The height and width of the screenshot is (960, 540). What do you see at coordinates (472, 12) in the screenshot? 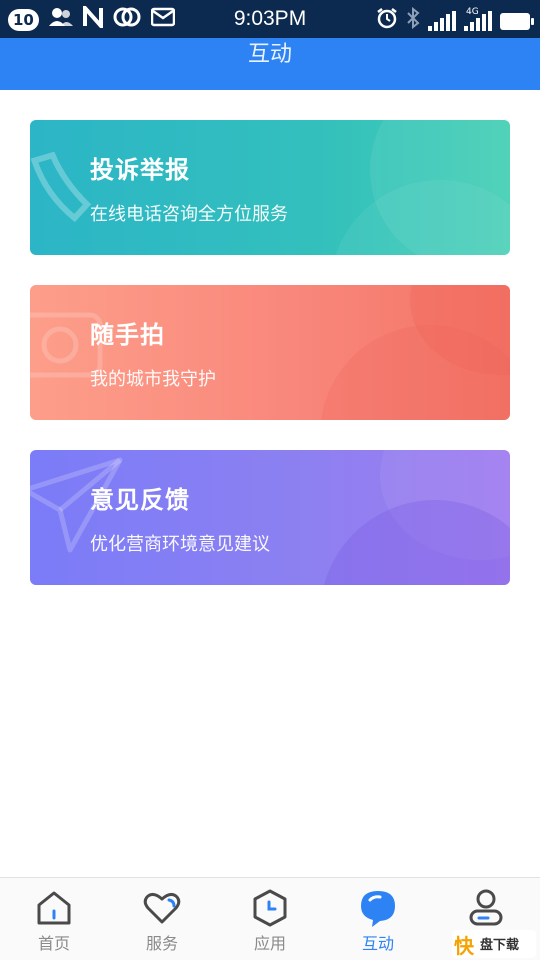
I see `network-tag: 4G` at bounding box center [472, 12].